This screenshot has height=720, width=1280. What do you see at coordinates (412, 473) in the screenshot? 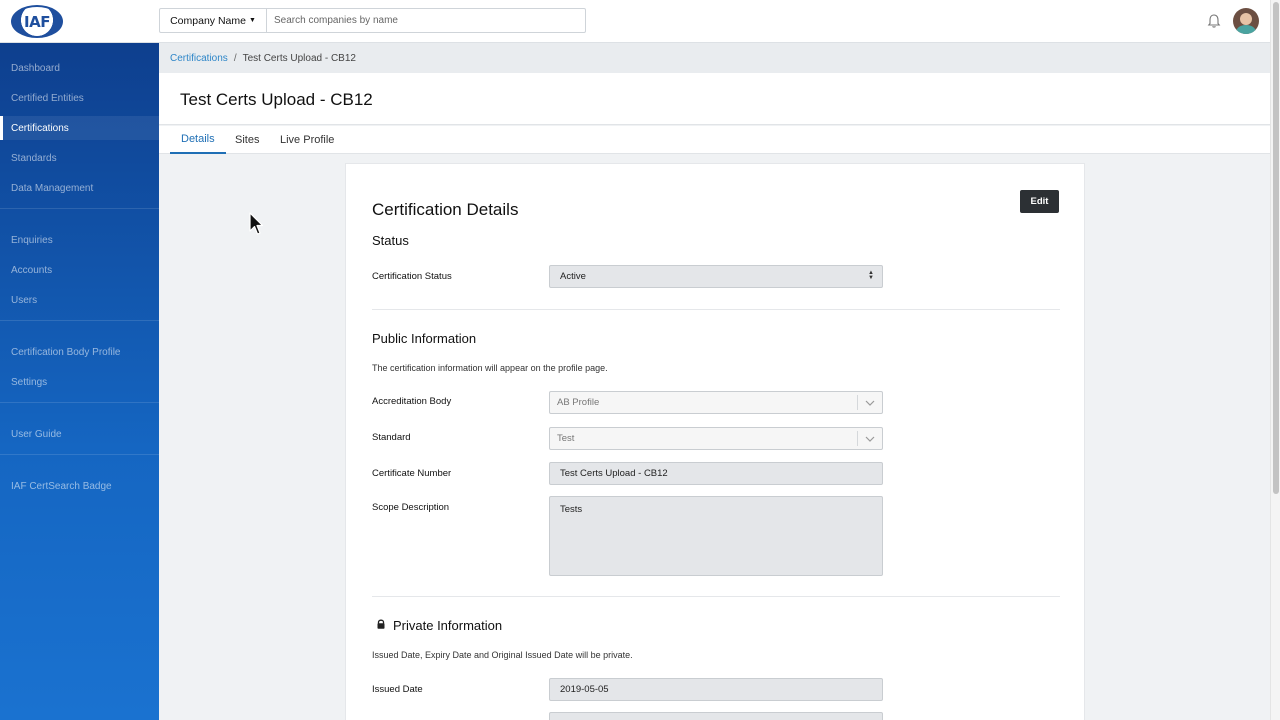
I see `certificate-number-label: Certificate Number` at bounding box center [412, 473].